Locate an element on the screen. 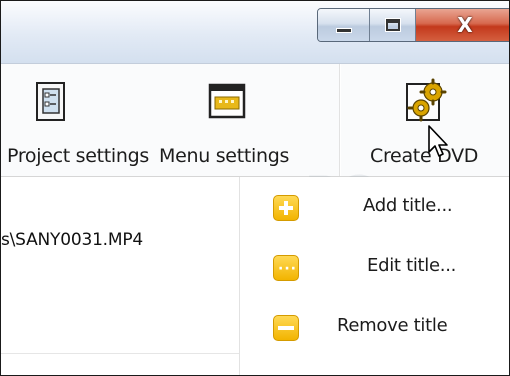 The width and height of the screenshot is (510, 376). toolbar-separator is located at coordinates (340, 120).